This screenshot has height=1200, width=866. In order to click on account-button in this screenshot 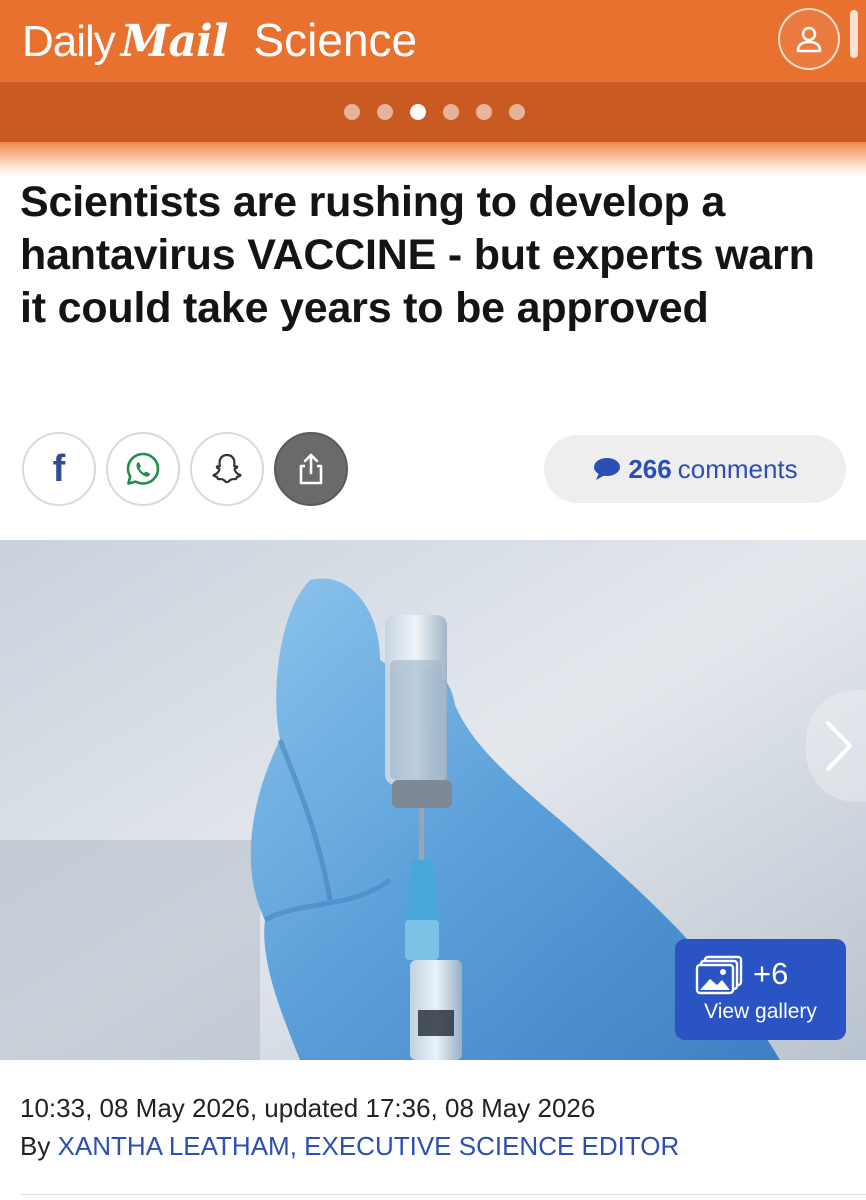, I will do `click(809, 39)`.